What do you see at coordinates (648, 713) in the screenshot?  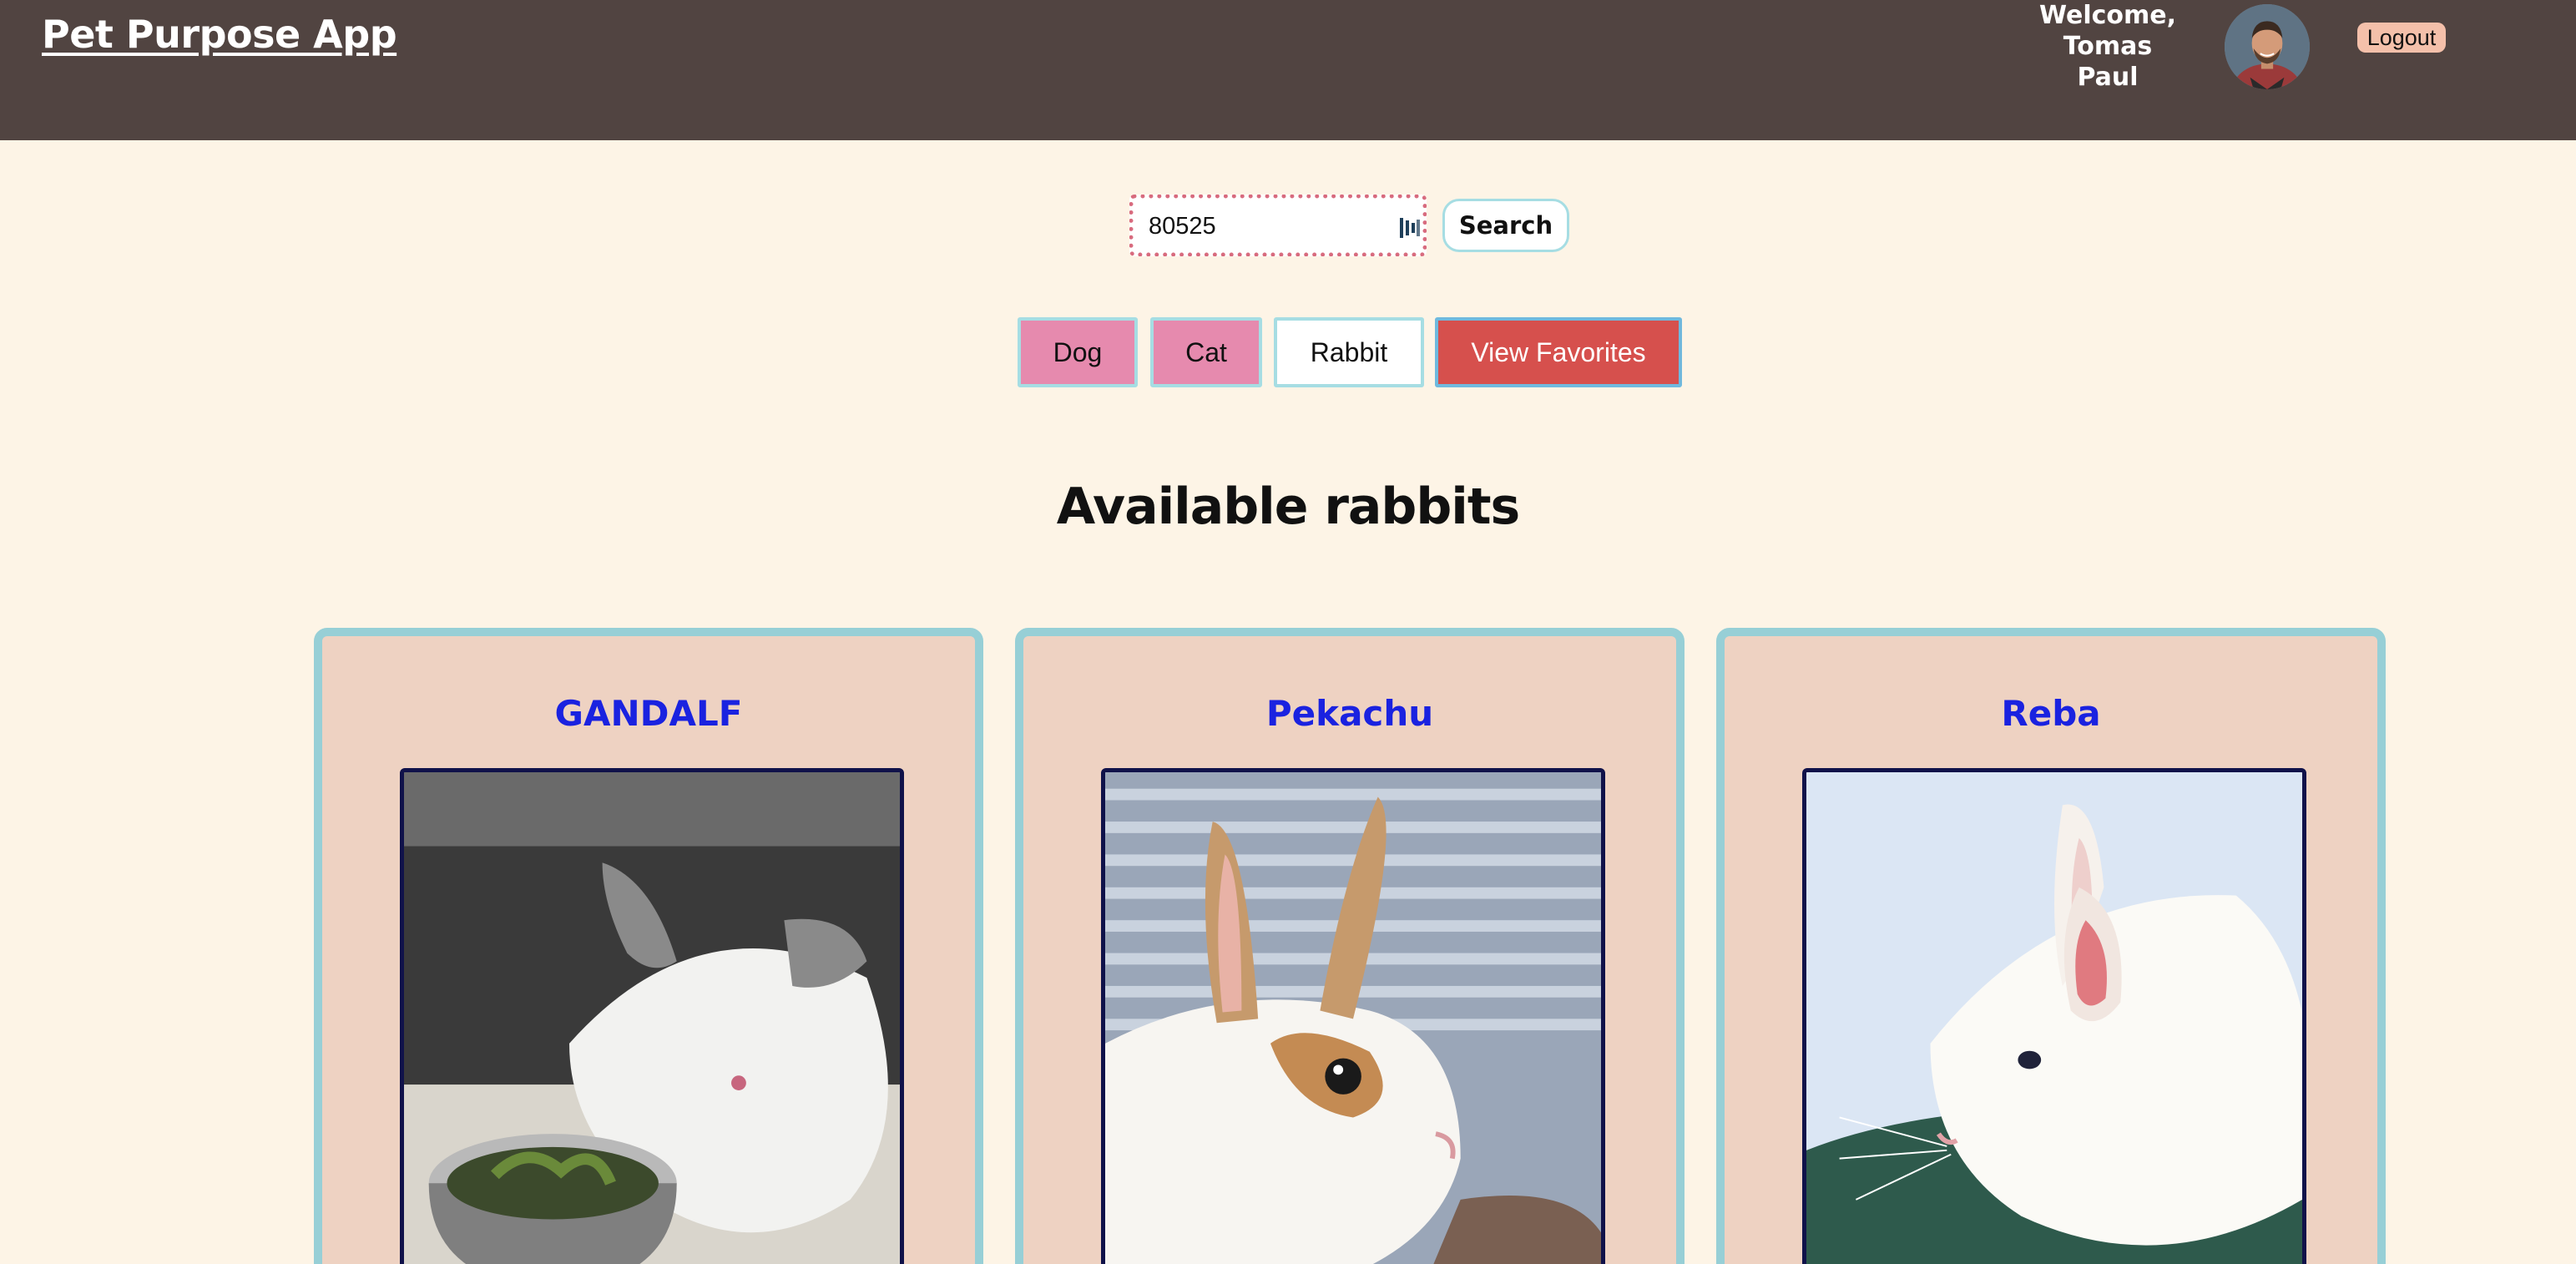 I see `pet-name: GANDALF` at bounding box center [648, 713].